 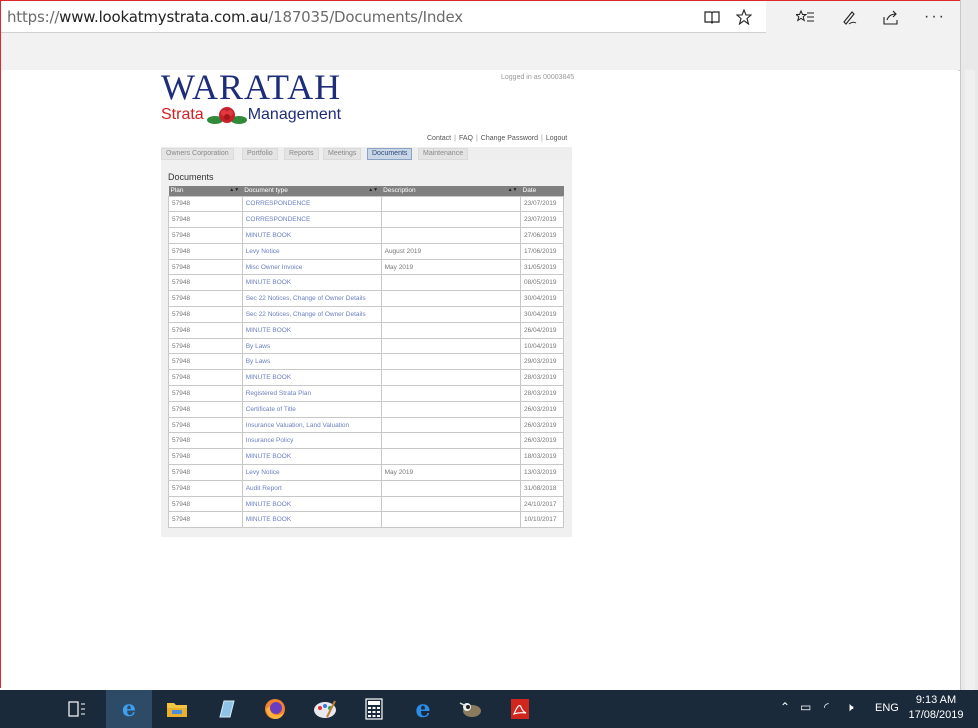 I want to click on document-type-link: Registered Strata Plan, so click(x=311, y=393).